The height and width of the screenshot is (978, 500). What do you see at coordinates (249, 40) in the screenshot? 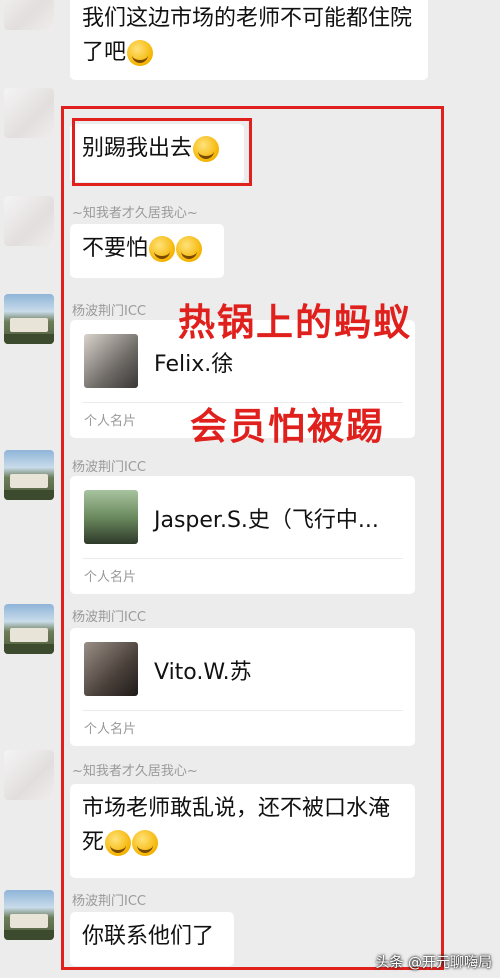
I see `message-bubble: 我们这边市场的老师不可能都住院了吧` at bounding box center [249, 40].